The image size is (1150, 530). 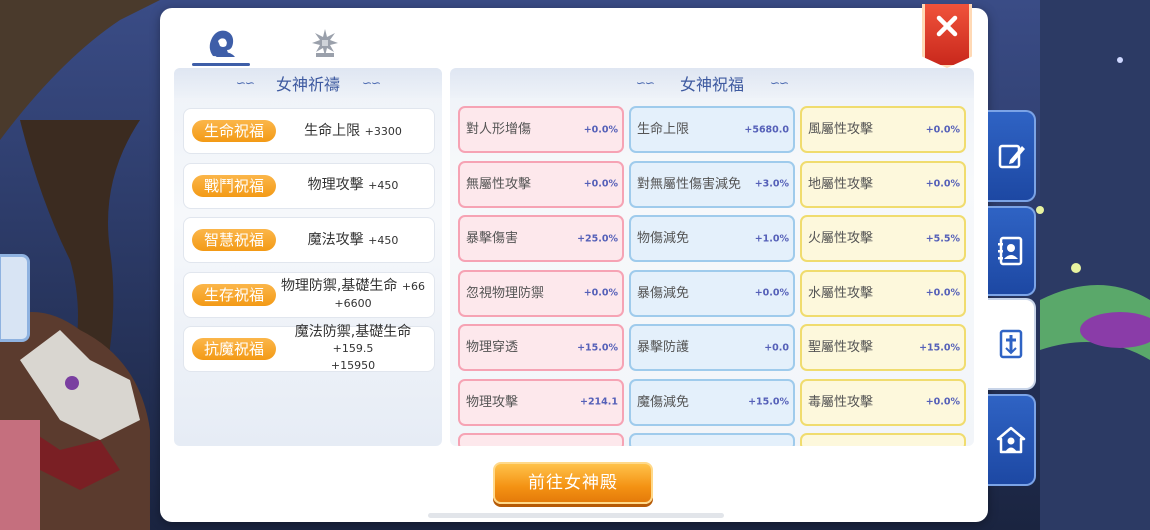 I want to click on close-icon, so click(x=947, y=26).